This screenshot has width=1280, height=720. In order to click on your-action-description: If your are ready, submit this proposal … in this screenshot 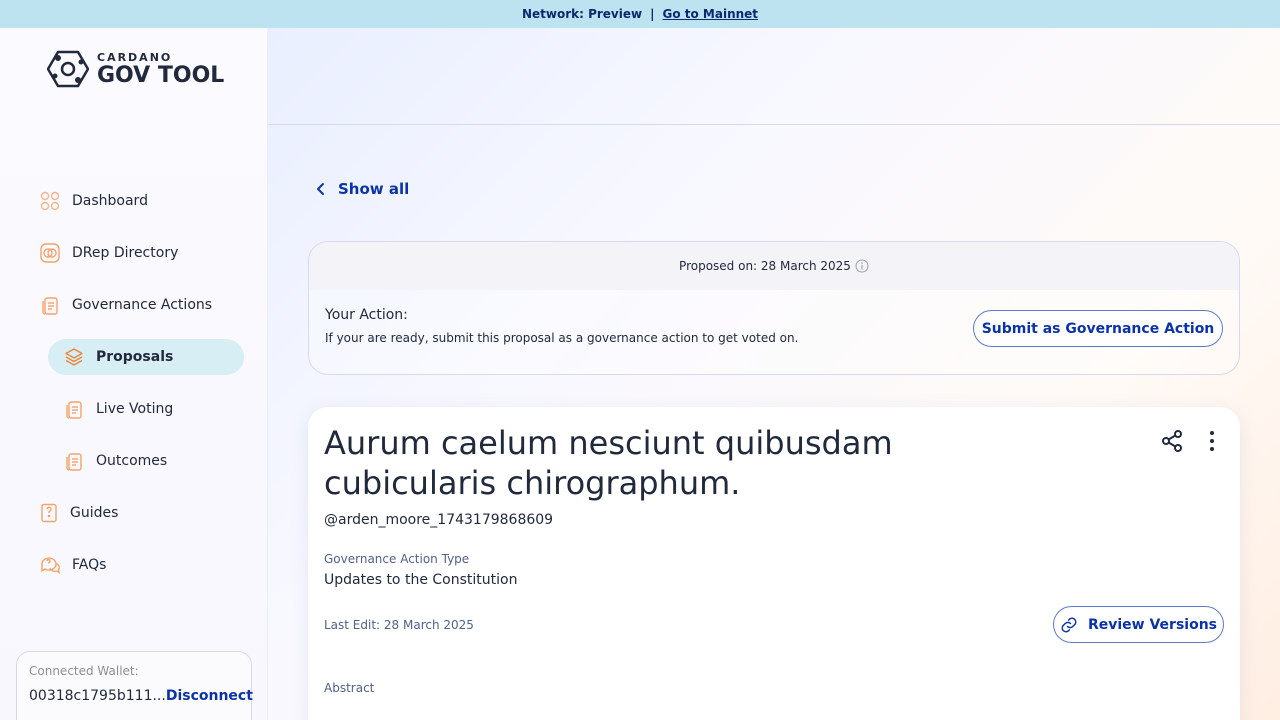, I will do `click(562, 338)`.